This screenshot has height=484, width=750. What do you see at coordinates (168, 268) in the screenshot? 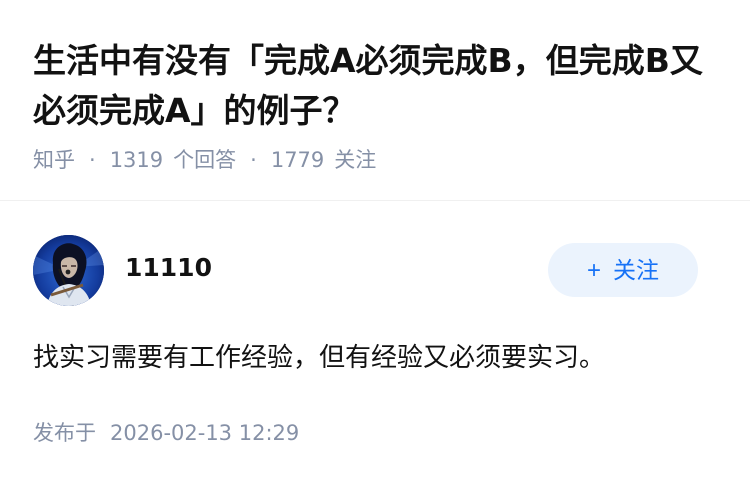
I see `author-name: 11110` at bounding box center [168, 268].